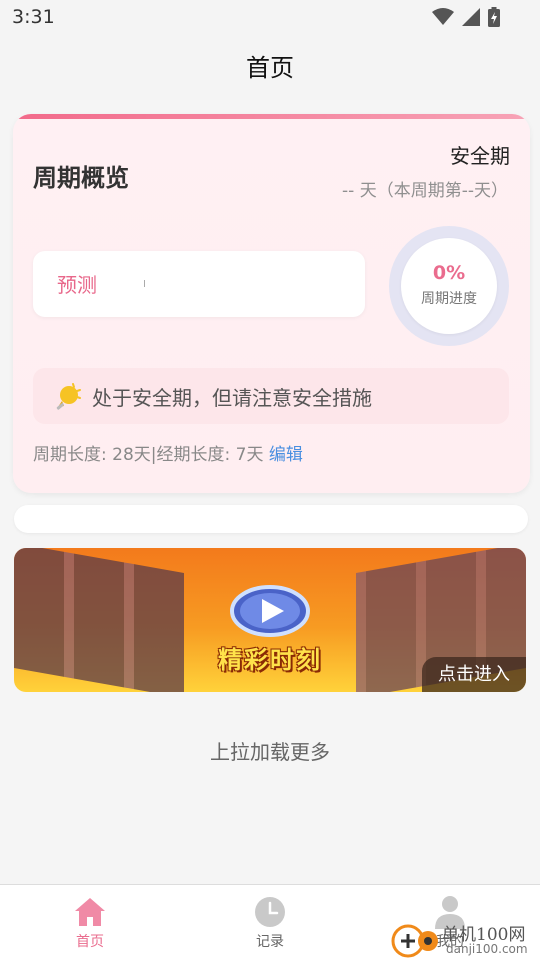 This screenshot has height=960, width=540. I want to click on home-icon, so click(90, 912).